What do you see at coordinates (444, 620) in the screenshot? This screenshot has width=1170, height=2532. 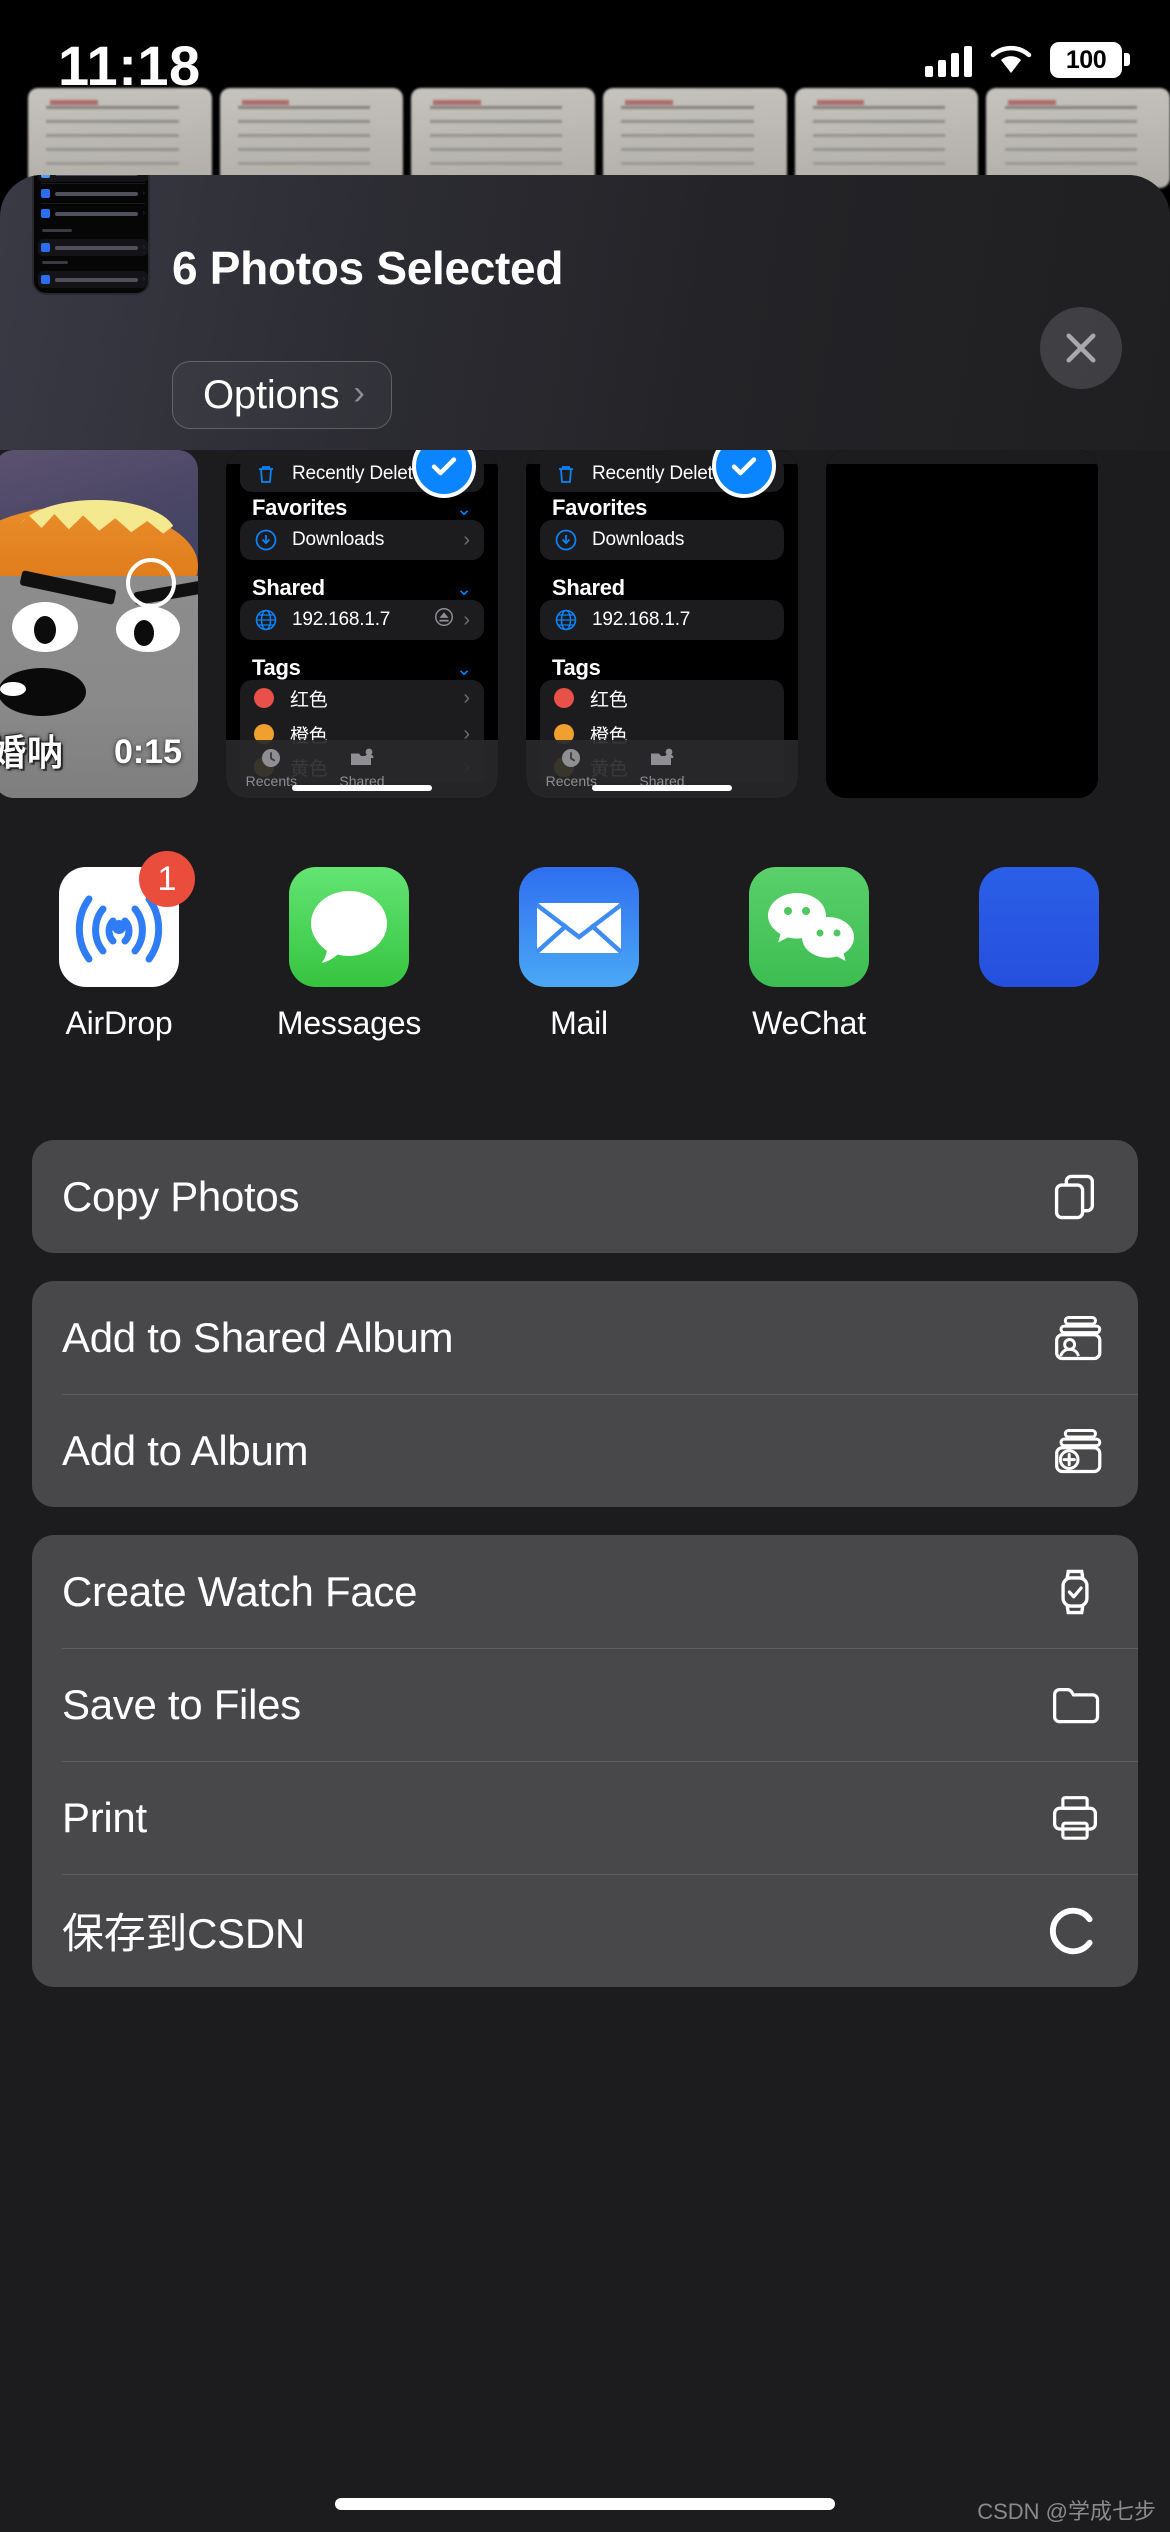 I see `eject-icon` at bounding box center [444, 620].